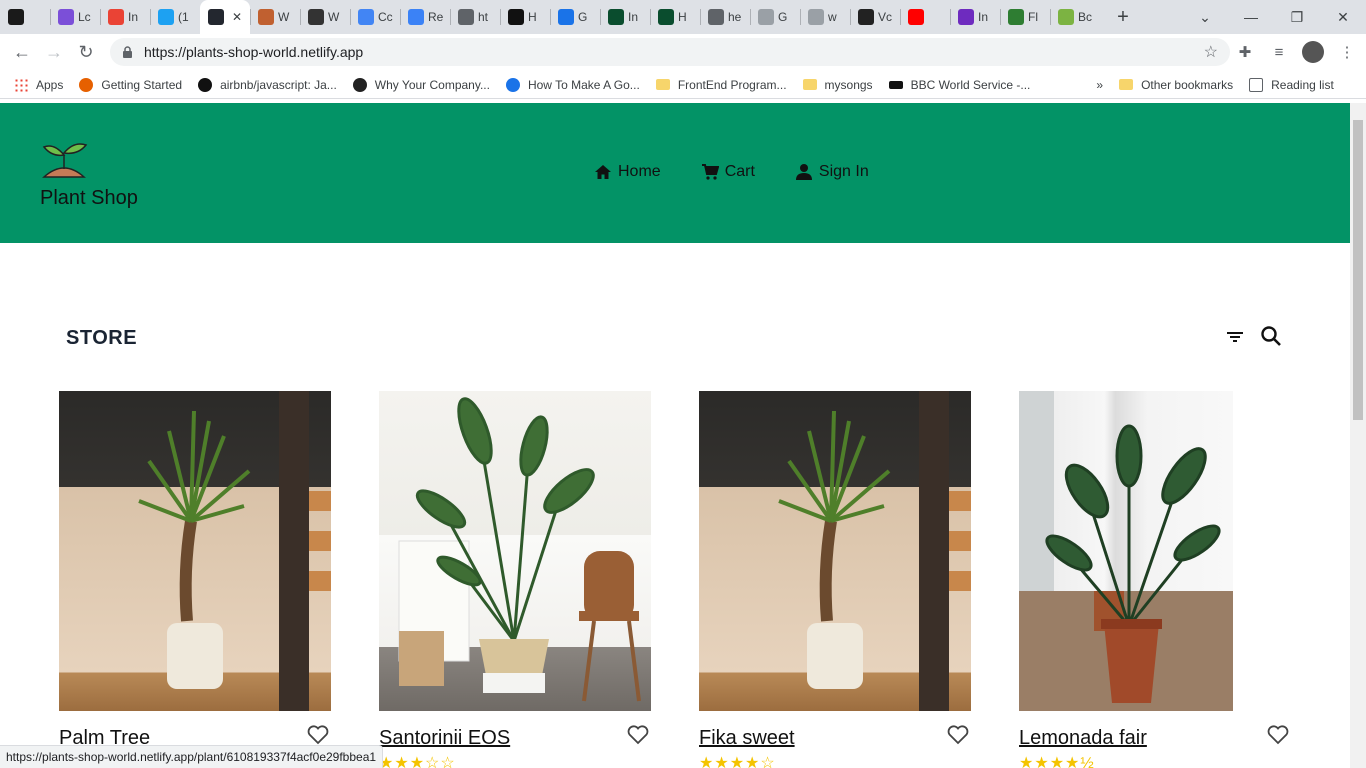  What do you see at coordinates (1271, 336) in the screenshot?
I see `search-icon` at bounding box center [1271, 336].